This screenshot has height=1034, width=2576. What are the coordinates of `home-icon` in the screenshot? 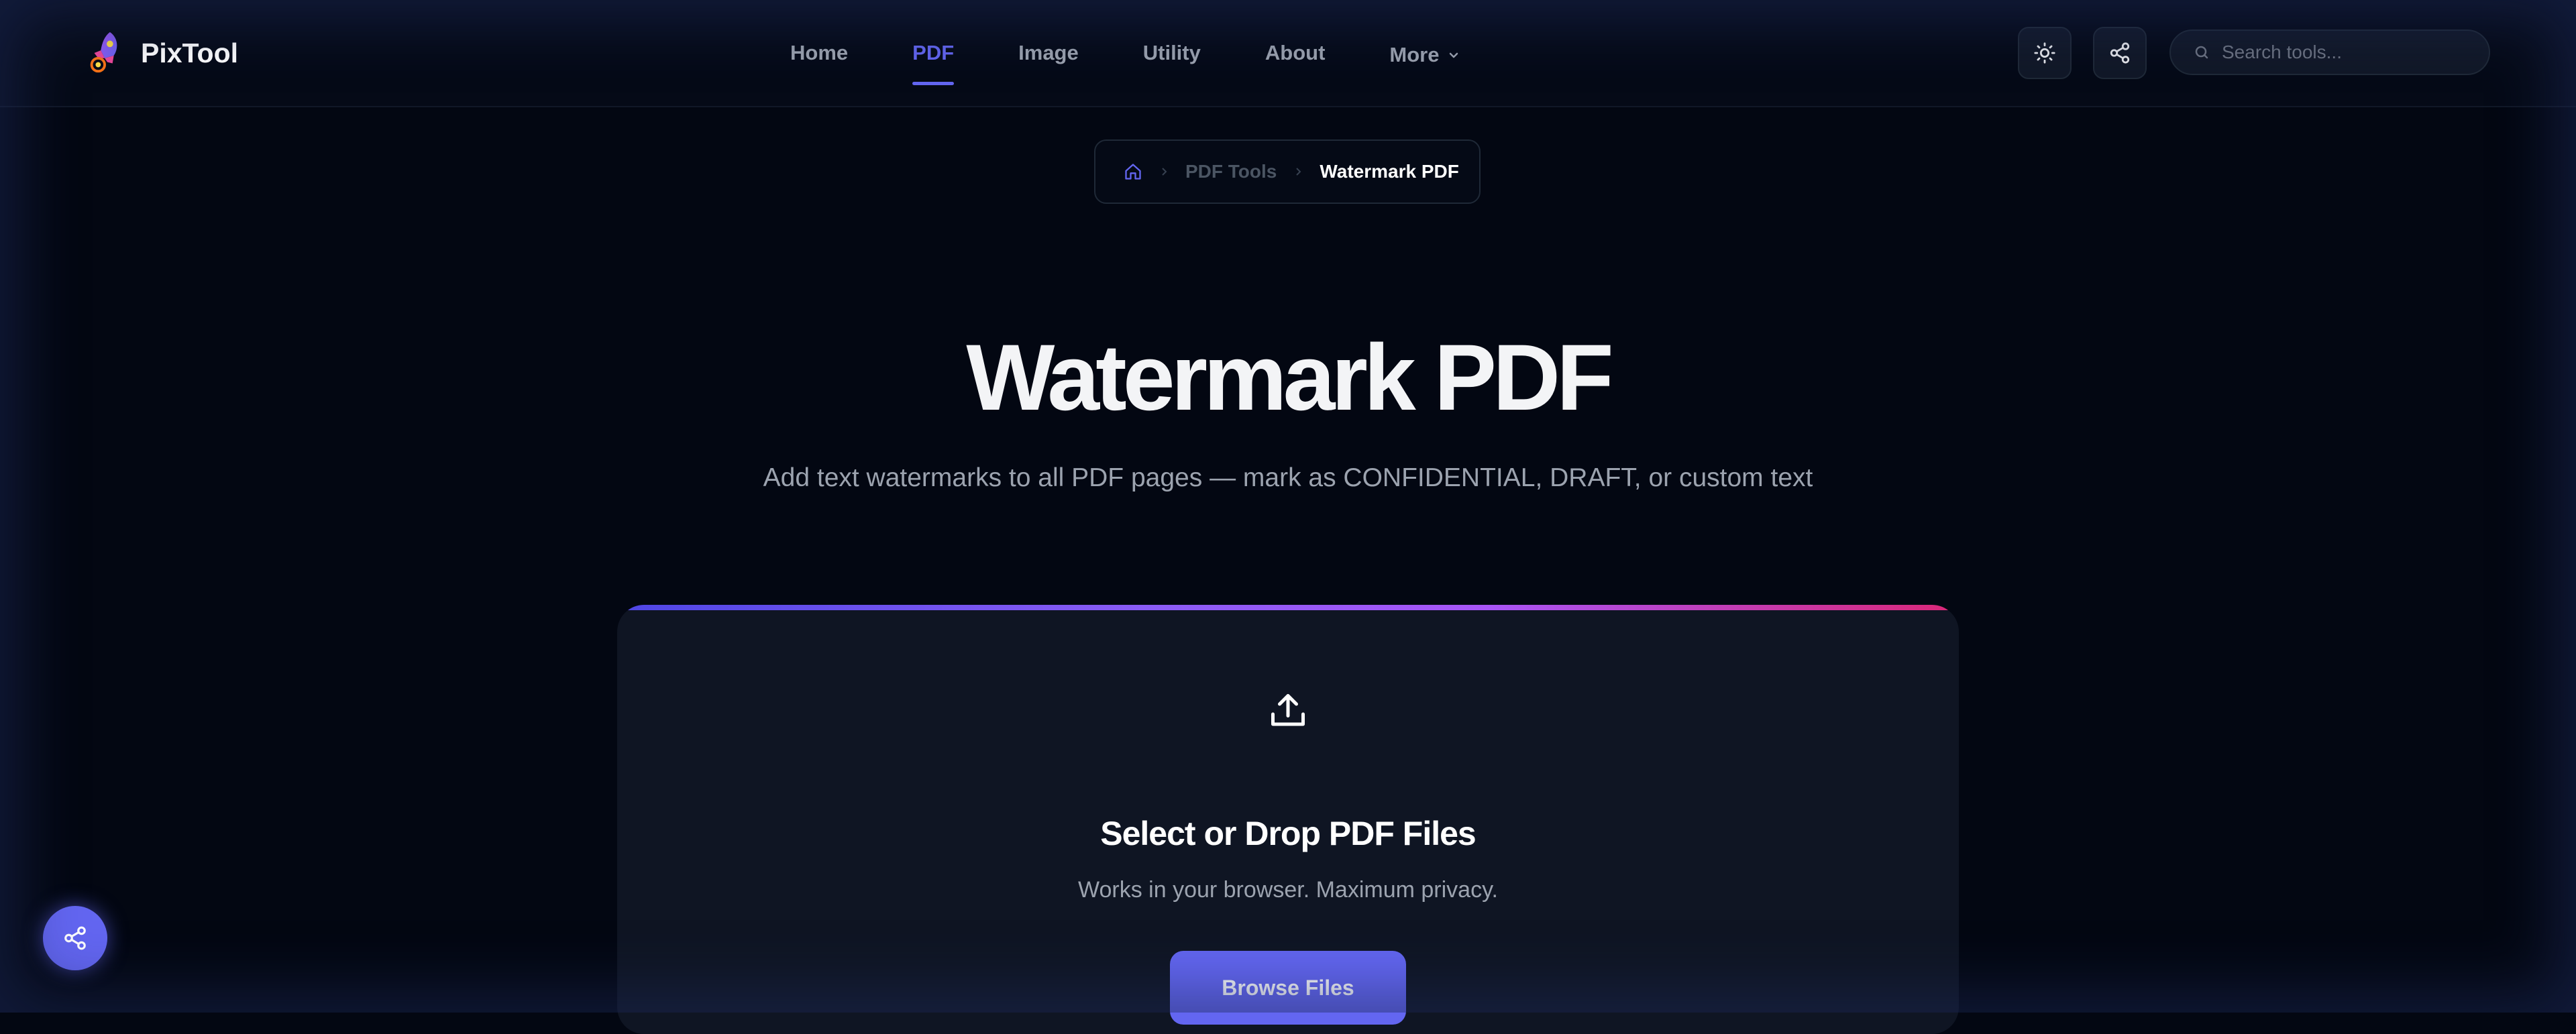 It's located at (1133, 171).